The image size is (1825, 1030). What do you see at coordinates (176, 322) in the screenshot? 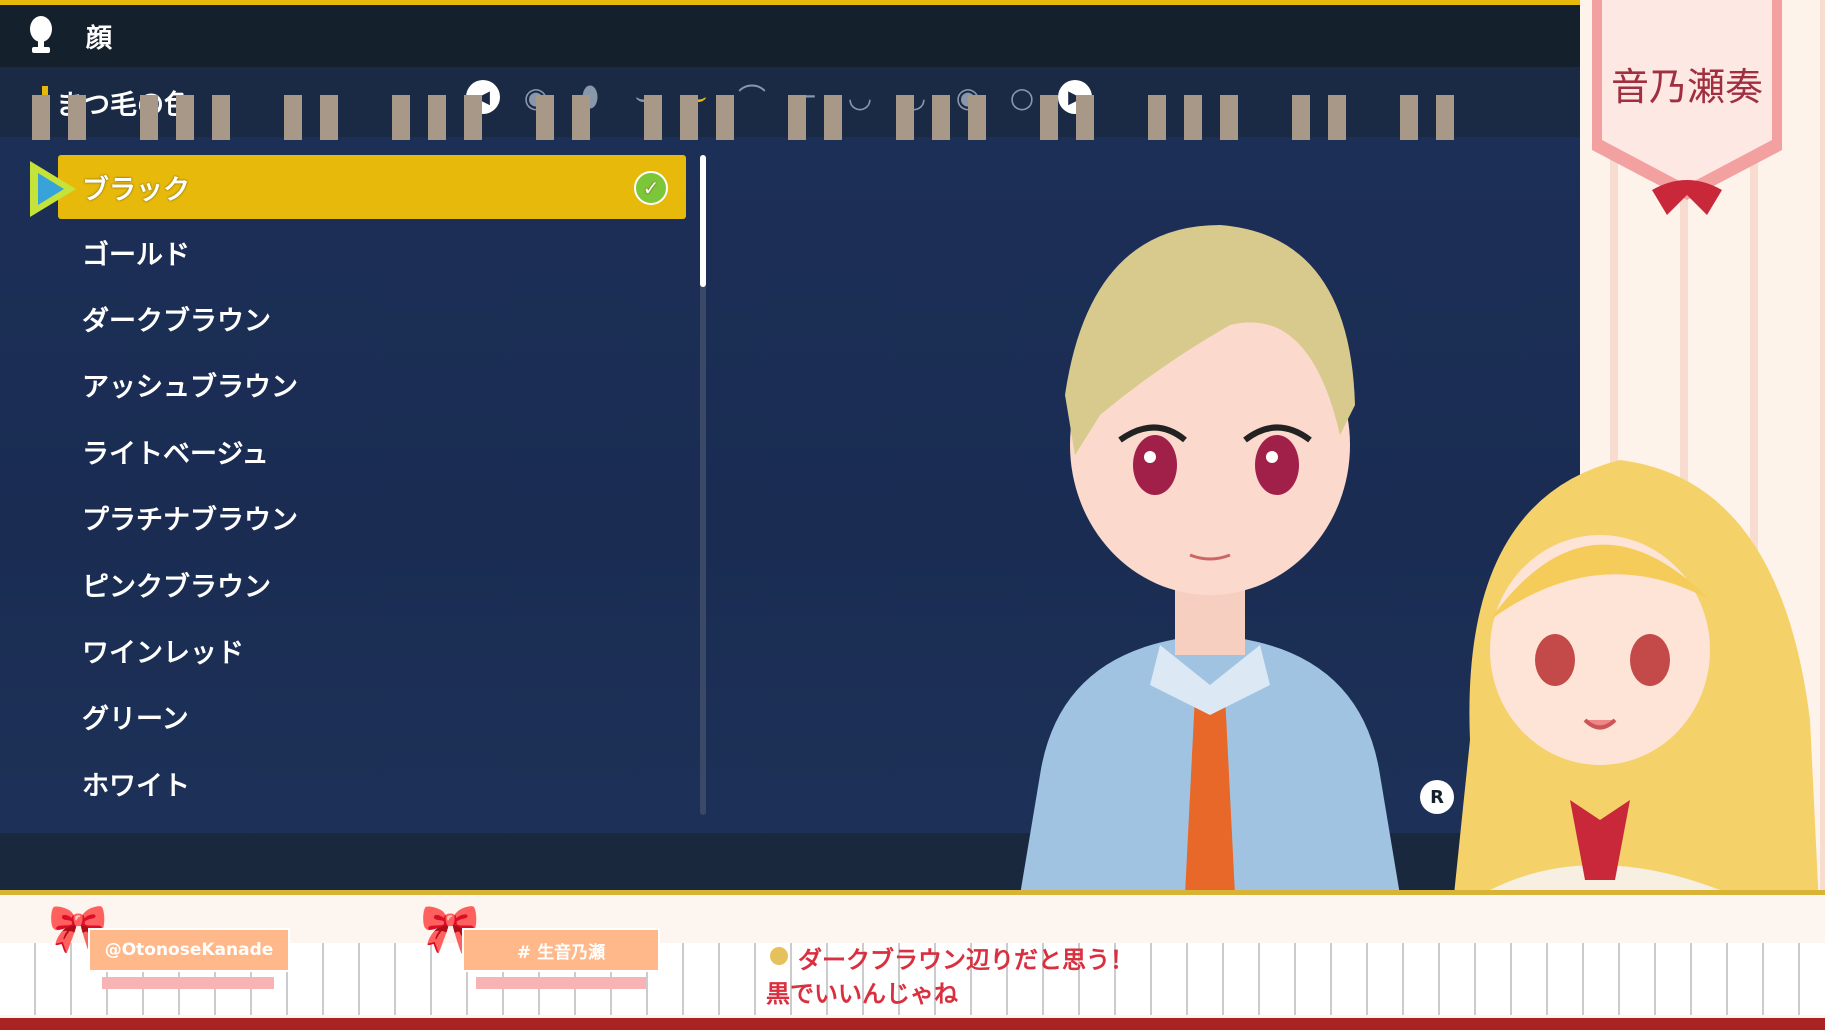
I see `color-option-label: ダークブラウン` at bounding box center [176, 322].